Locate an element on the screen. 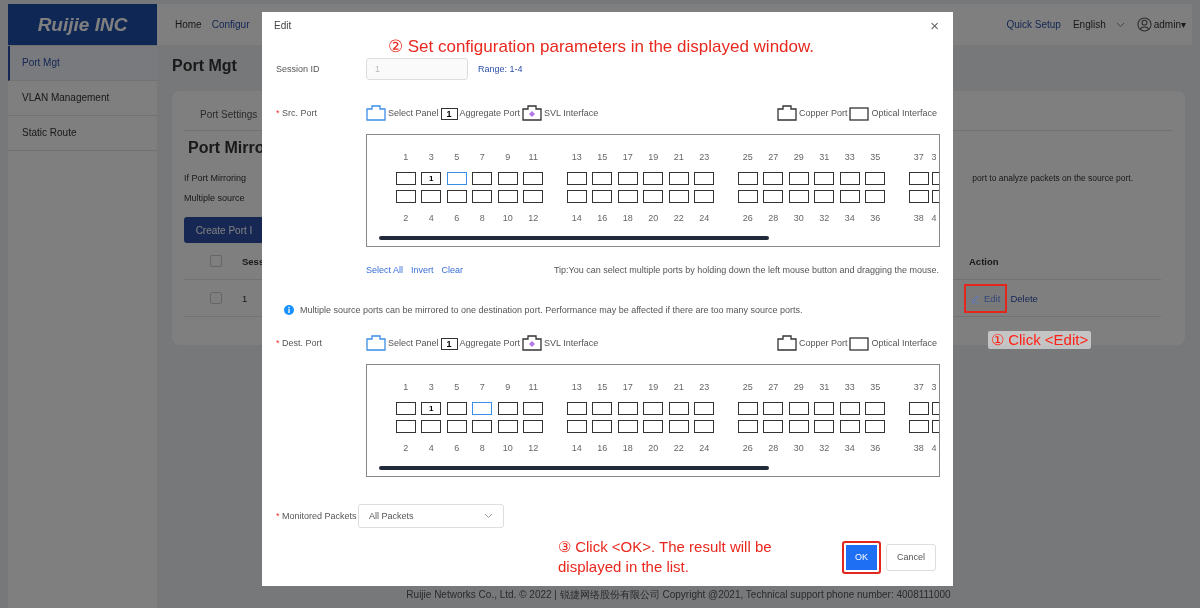 The image size is (1200, 608). sidebar-item: VLAN Management is located at coordinates (82, 98).